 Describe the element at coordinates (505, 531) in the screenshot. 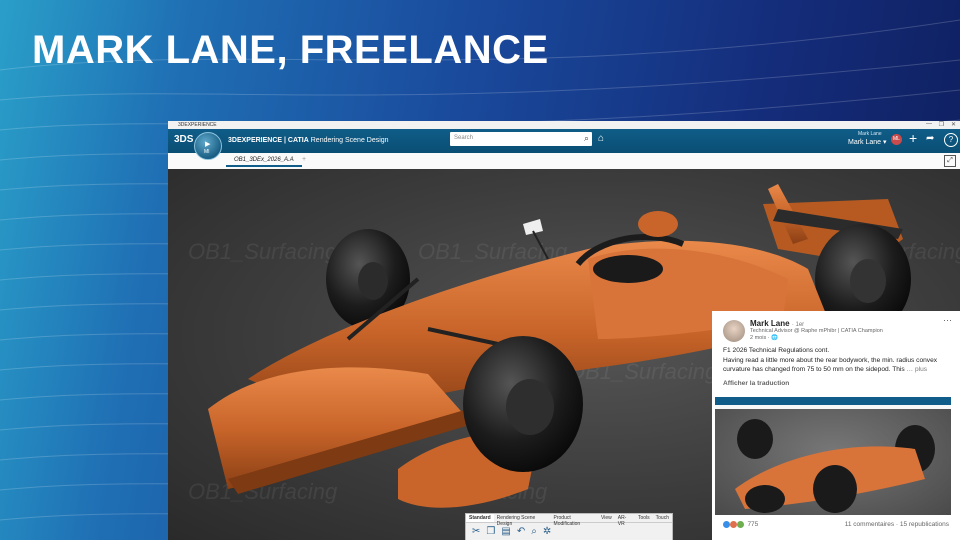

I see `paste-icon: ▤` at that location.